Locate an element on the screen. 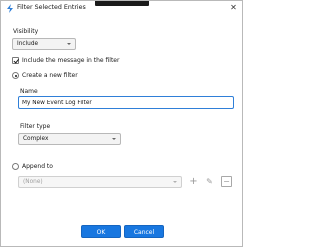 This screenshot has height=247, width=320. cancel-button: Cancel is located at coordinates (144, 231).